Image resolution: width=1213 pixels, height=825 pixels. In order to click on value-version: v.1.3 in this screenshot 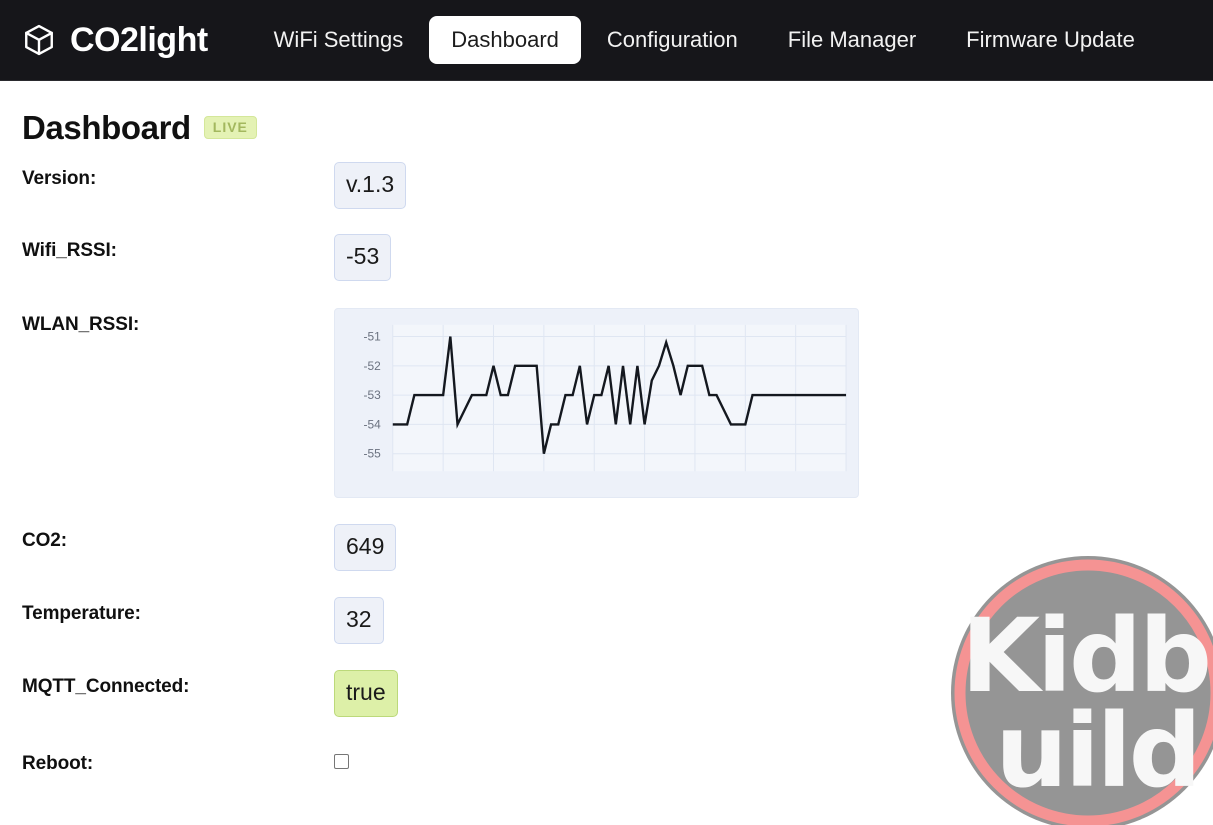, I will do `click(370, 185)`.